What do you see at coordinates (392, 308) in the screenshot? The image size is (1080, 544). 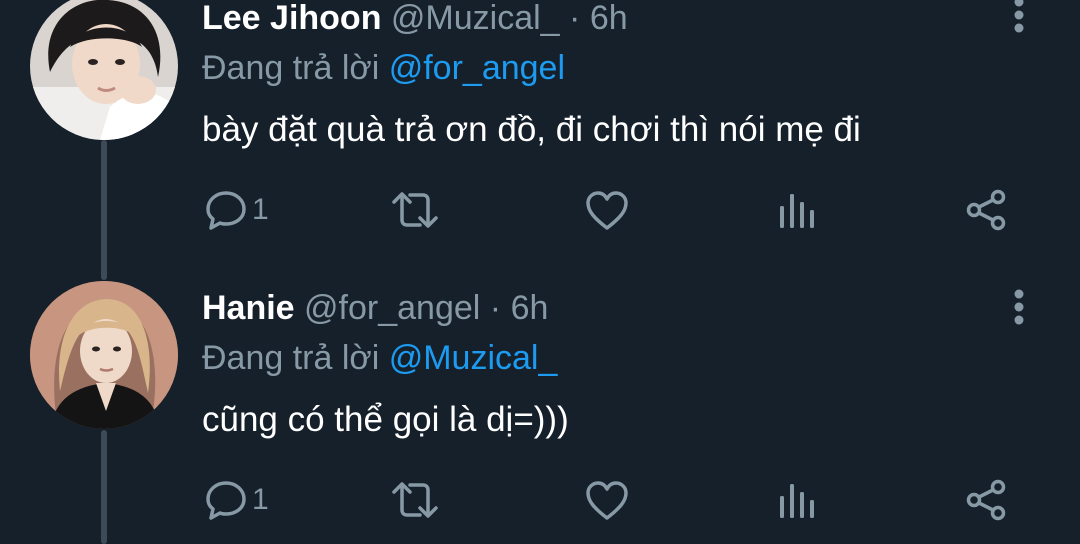 I see `handle: @for_angel` at bounding box center [392, 308].